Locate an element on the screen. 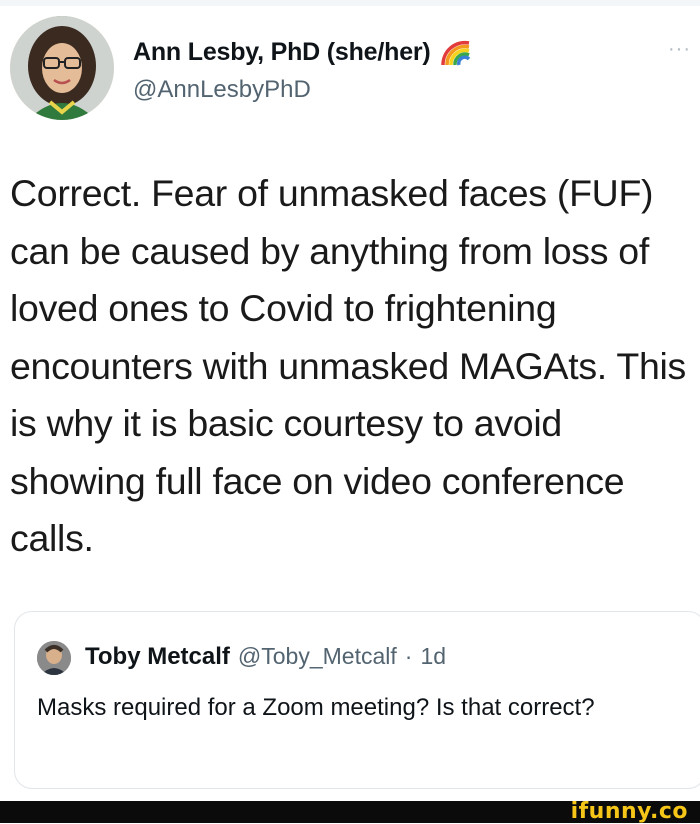 The width and height of the screenshot is (700, 824). ifunny-watermark: ifunny.co is located at coordinates (629, 811).